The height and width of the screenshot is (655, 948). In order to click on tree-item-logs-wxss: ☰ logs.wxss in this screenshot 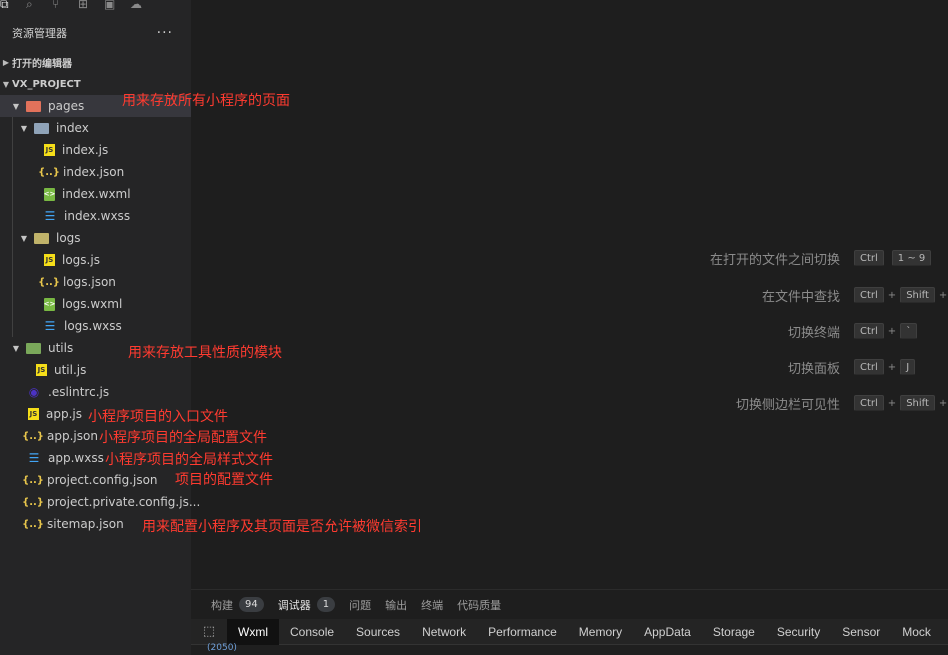, I will do `click(95, 326)`.